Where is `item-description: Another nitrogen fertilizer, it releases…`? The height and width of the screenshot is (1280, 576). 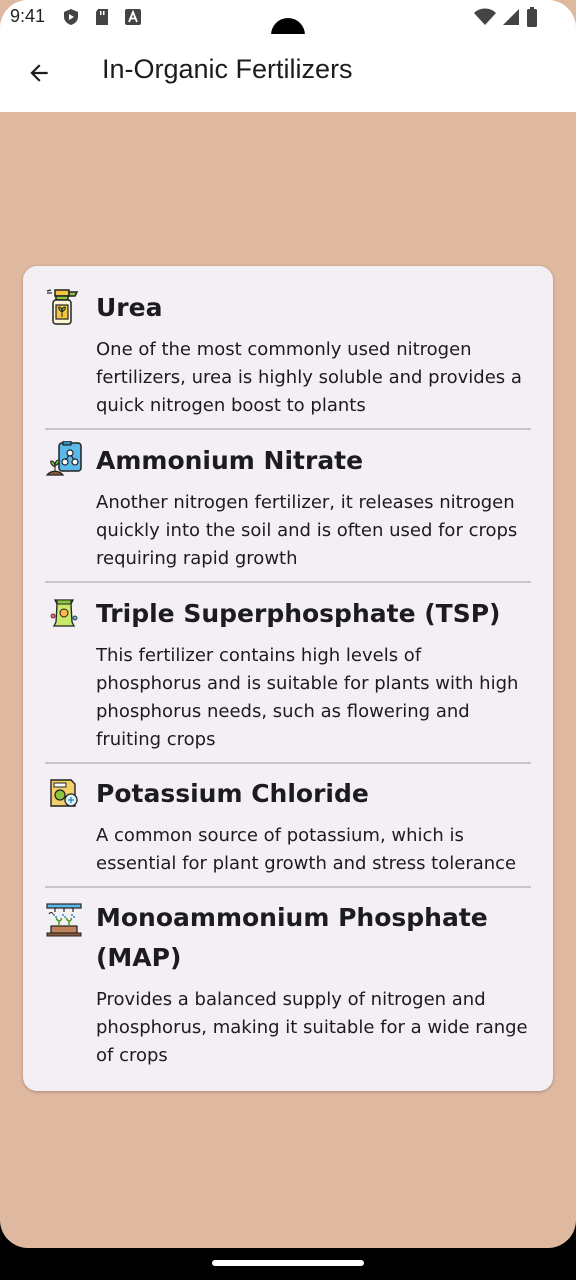
item-description: Another nitrogen fertilizer, it releases… is located at coordinates (307, 530).